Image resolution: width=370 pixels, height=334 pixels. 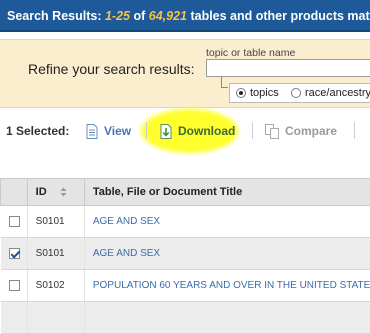 What do you see at coordinates (63, 192) in the screenshot?
I see `sort-icon` at bounding box center [63, 192].